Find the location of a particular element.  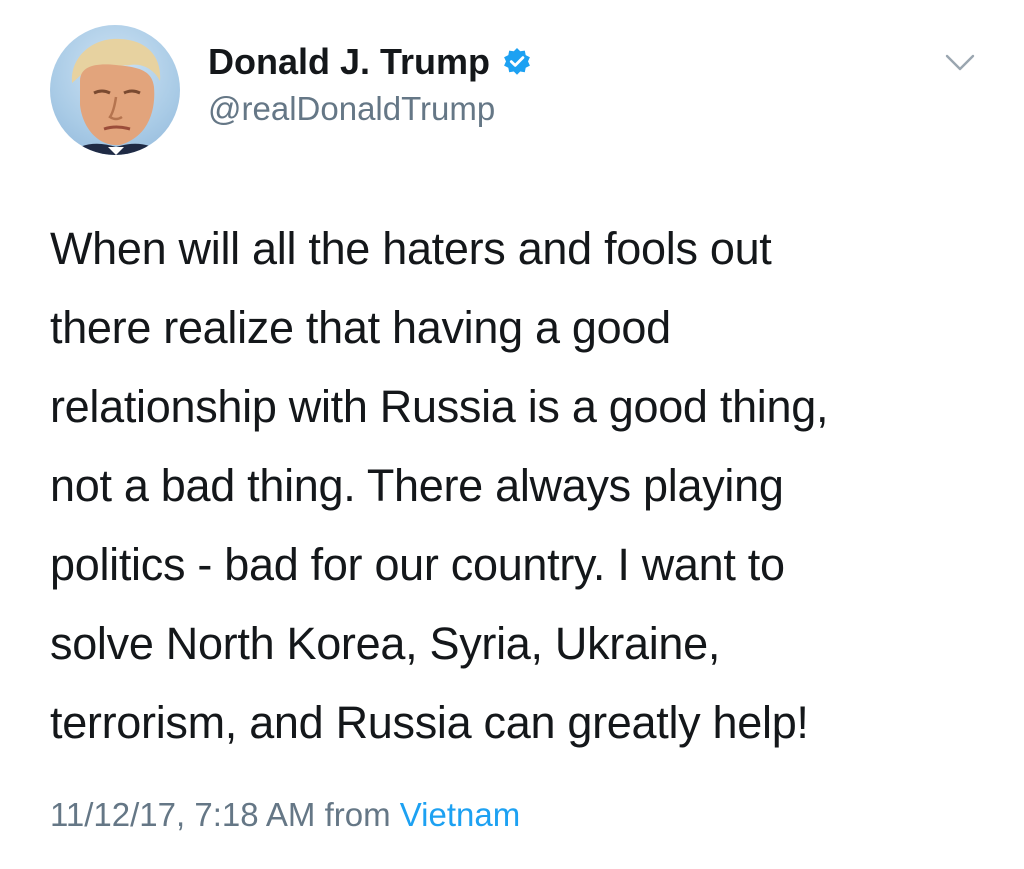

chevron-down-icon is located at coordinates (960, 63).